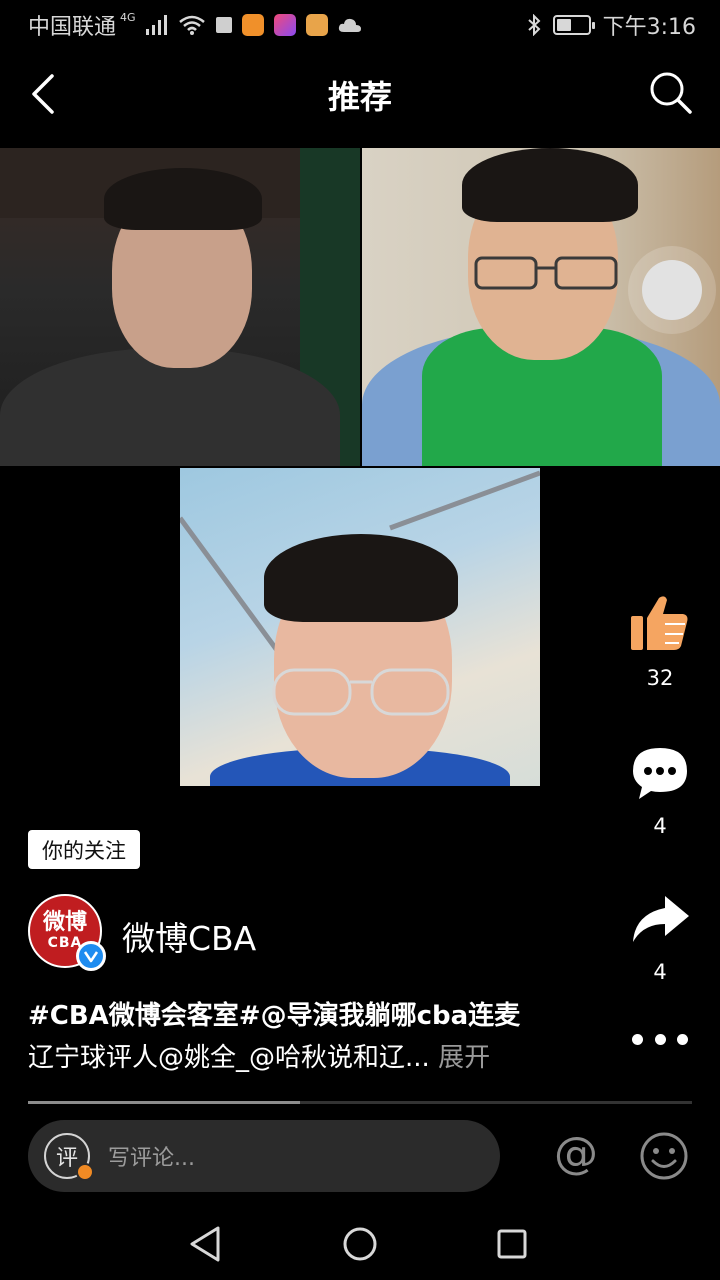  I want to click on notification-square-icon, so click(223, 25).